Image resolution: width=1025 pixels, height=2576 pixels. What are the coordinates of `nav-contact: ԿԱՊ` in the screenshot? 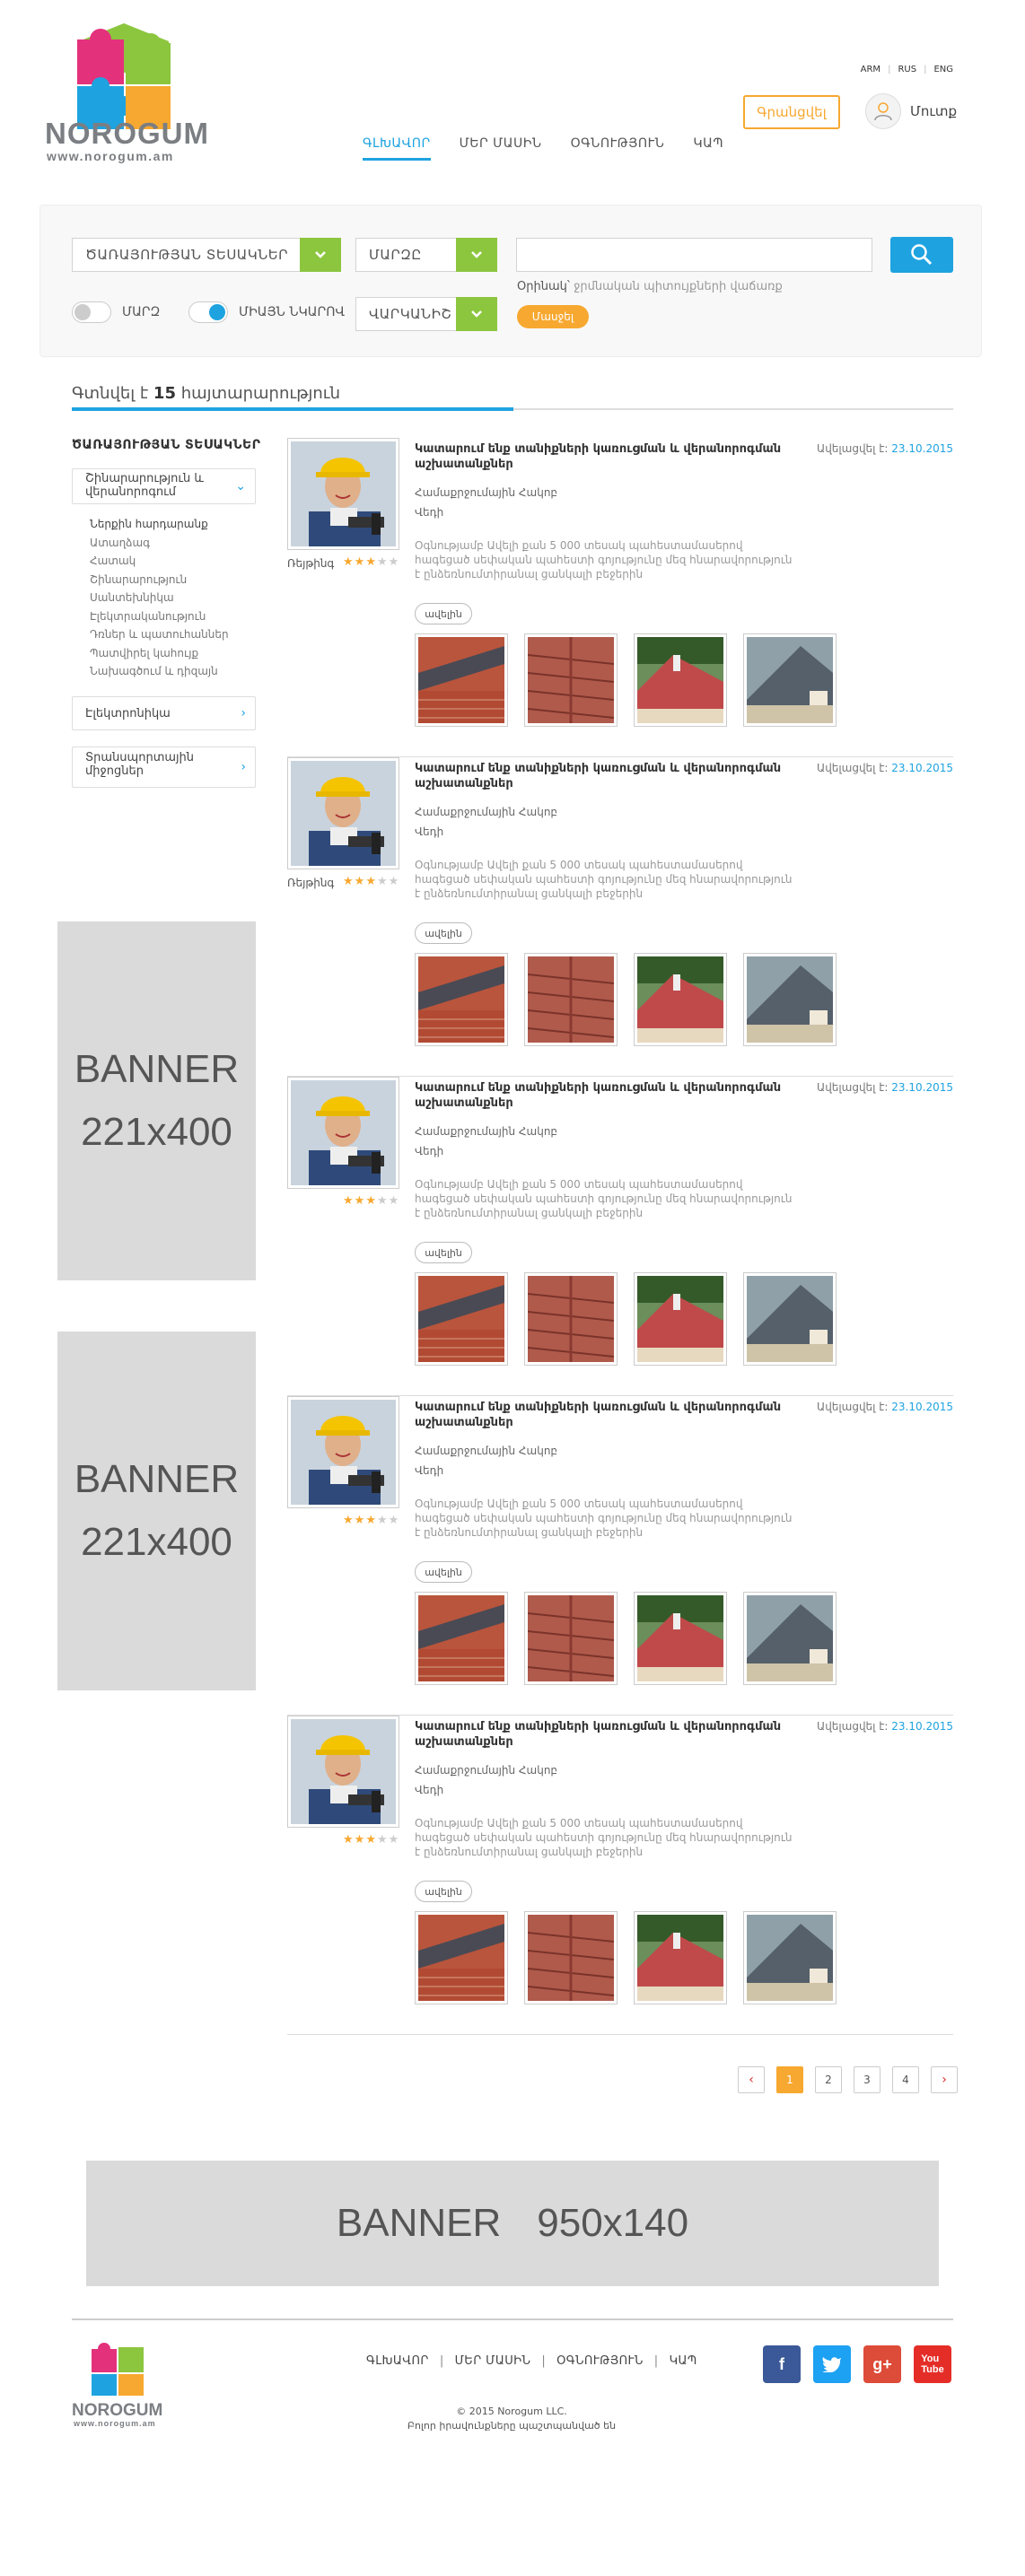 It's located at (708, 148).